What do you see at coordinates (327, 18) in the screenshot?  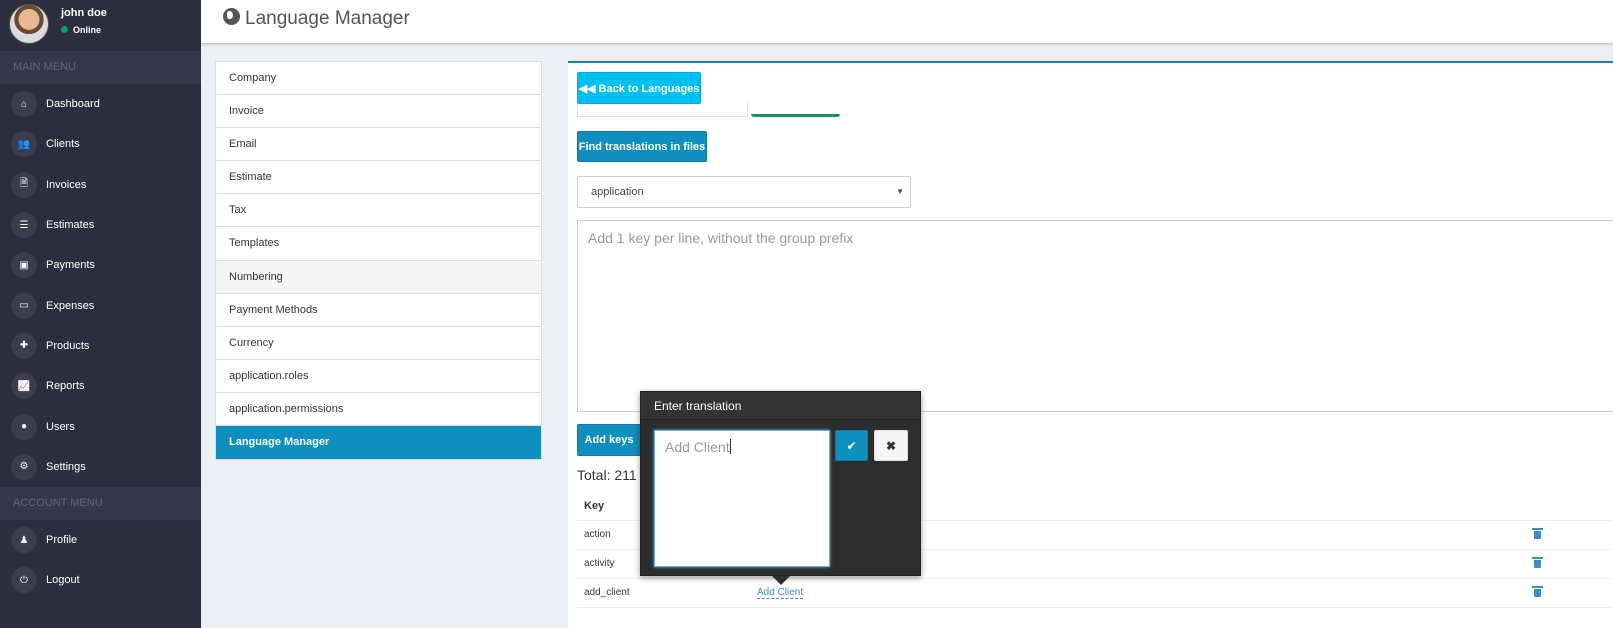 I see `page-title-text: Language Manager` at bounding box center [327, 18].